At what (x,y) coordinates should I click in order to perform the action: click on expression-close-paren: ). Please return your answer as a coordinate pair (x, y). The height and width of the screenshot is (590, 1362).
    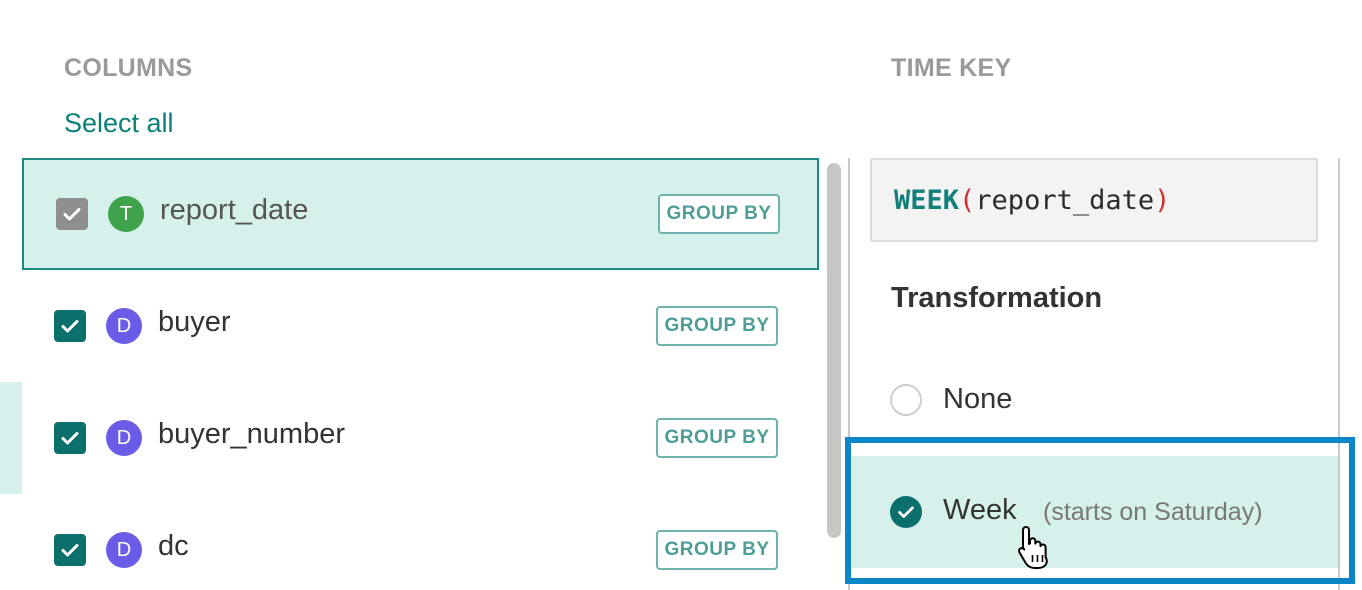
    Looking at the image, I should click on (1162, 200).